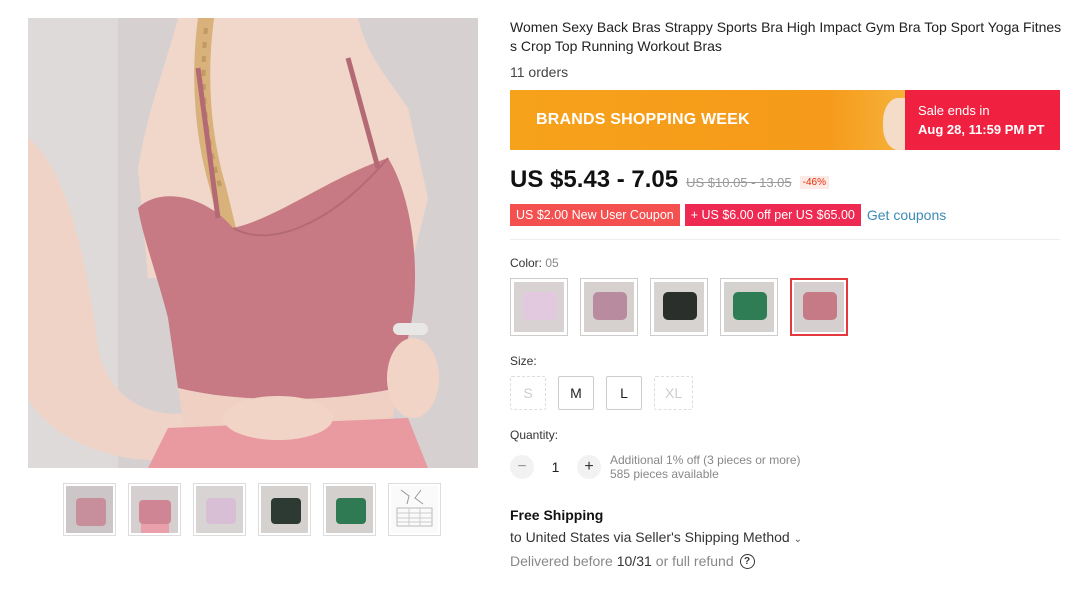 Image resolution: width=1076 pixels, height=597 pixels. Describe the element at coordinates (982, 120) in the screenshot. I see `banner-countdown: Sale ends in Aug 28, 11:59 PM PT` at that location.